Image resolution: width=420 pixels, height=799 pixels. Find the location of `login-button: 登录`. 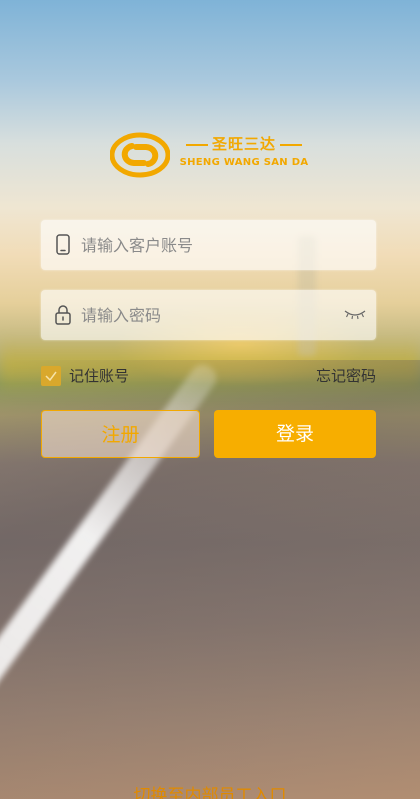

login-button: 登录 is located at coordinates (295, 434).